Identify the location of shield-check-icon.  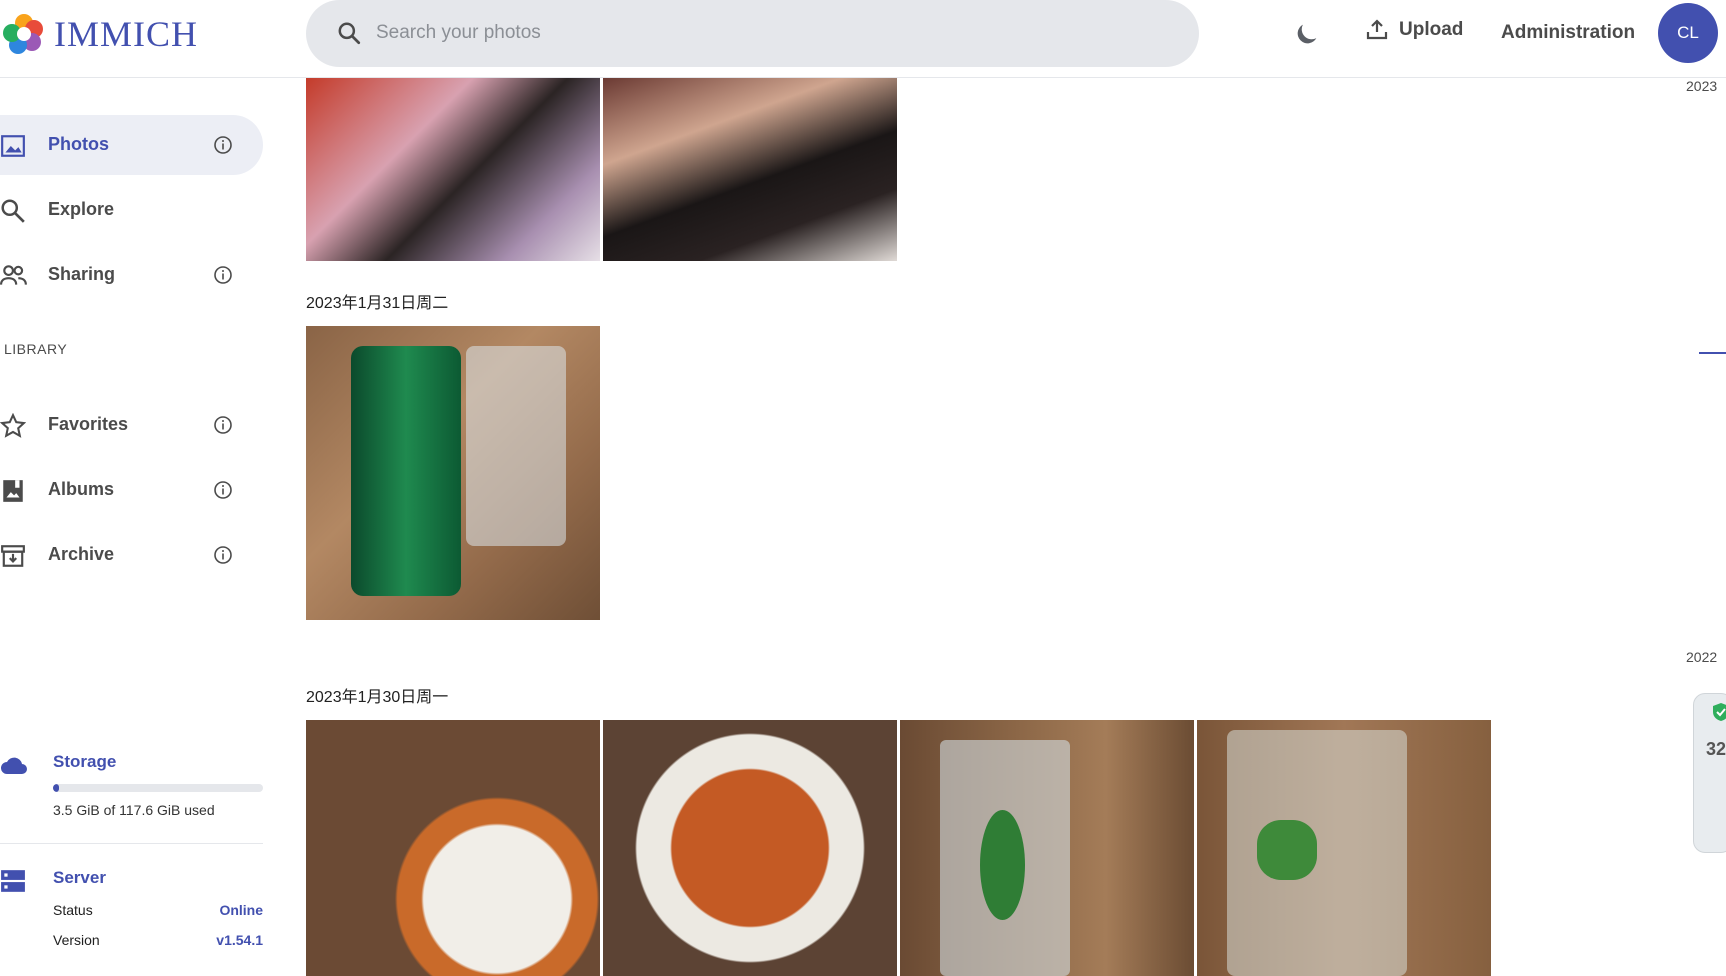
(1719, 712).